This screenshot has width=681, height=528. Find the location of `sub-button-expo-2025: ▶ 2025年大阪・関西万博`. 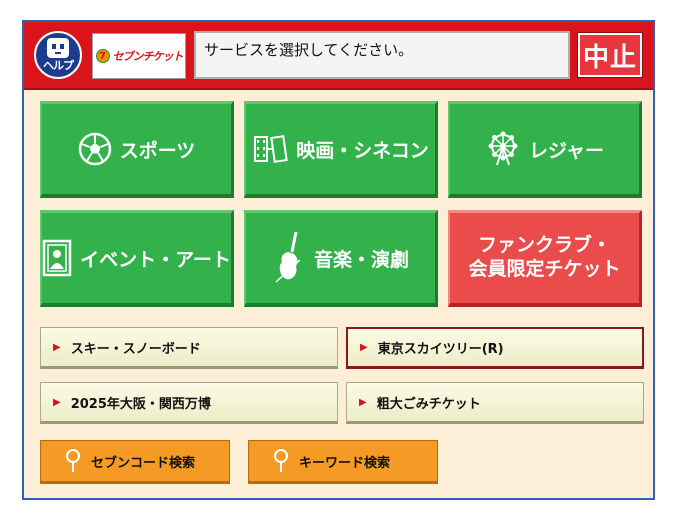

sub-button-expo-2025: ▶ 2025年大阪・関西万博 is located at coordinates (189, 403).